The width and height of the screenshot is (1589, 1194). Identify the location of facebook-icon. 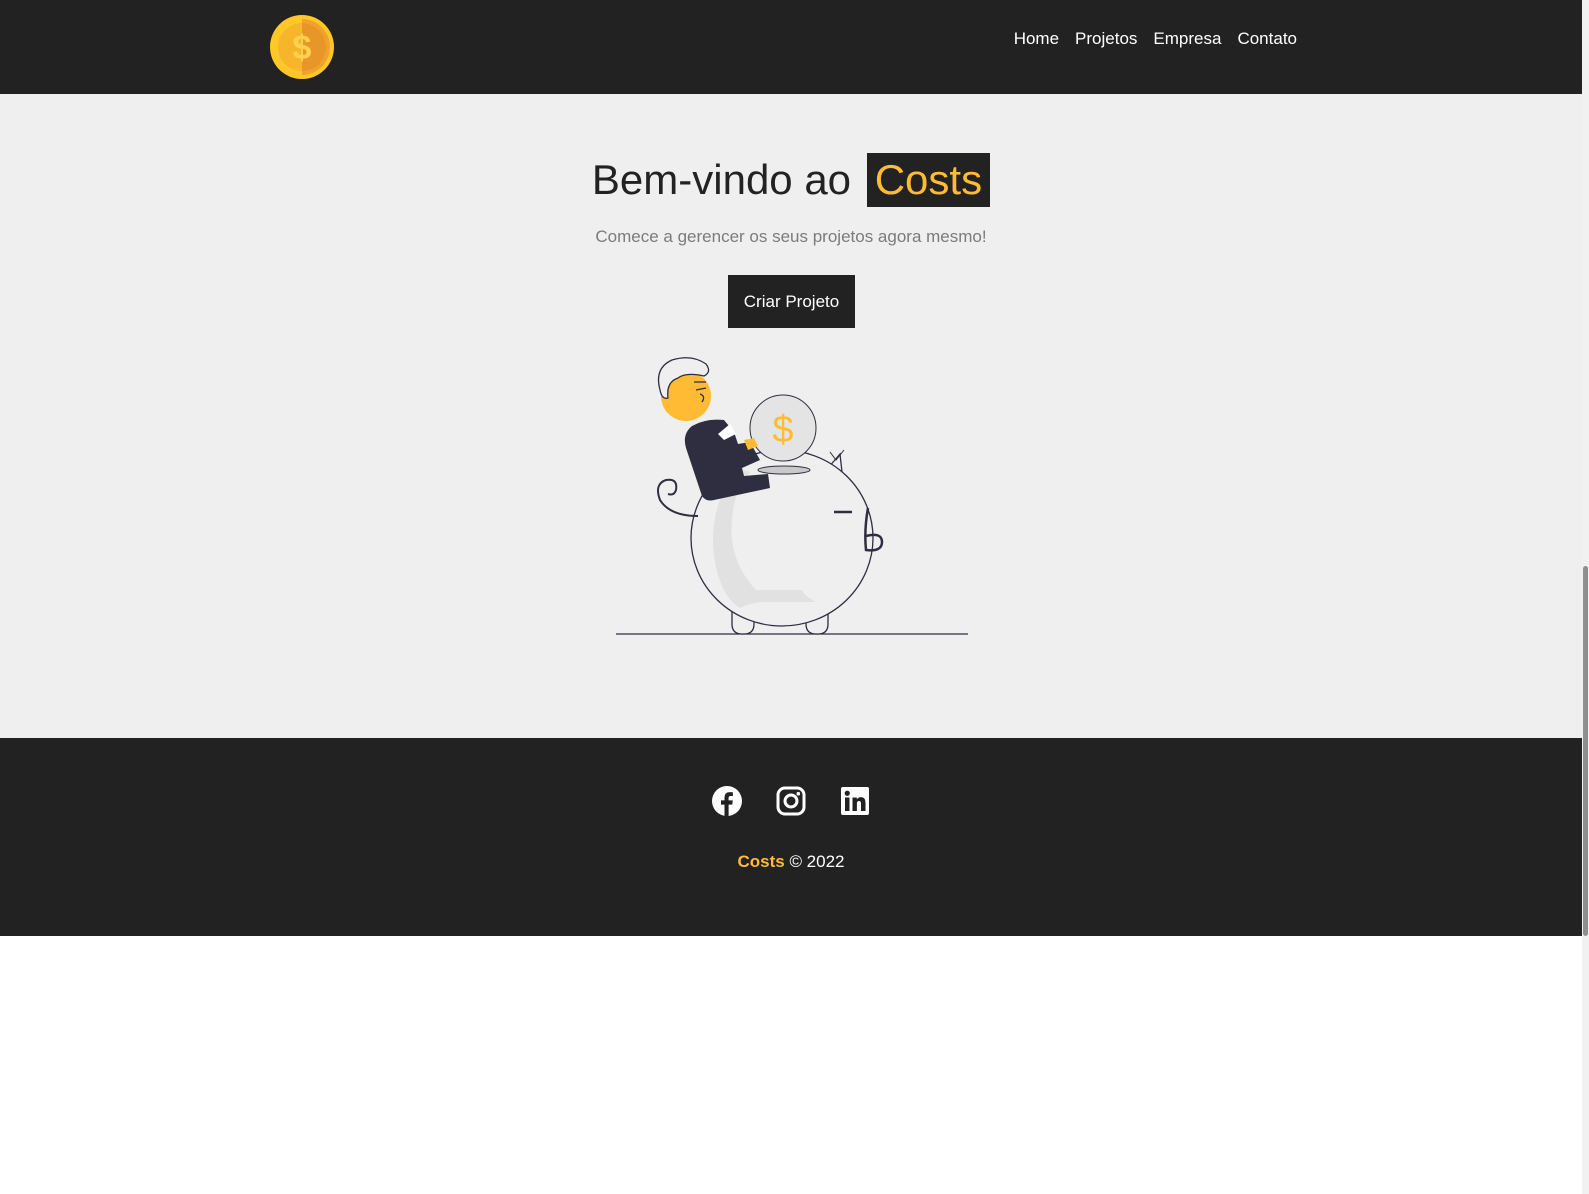
(727, 801).